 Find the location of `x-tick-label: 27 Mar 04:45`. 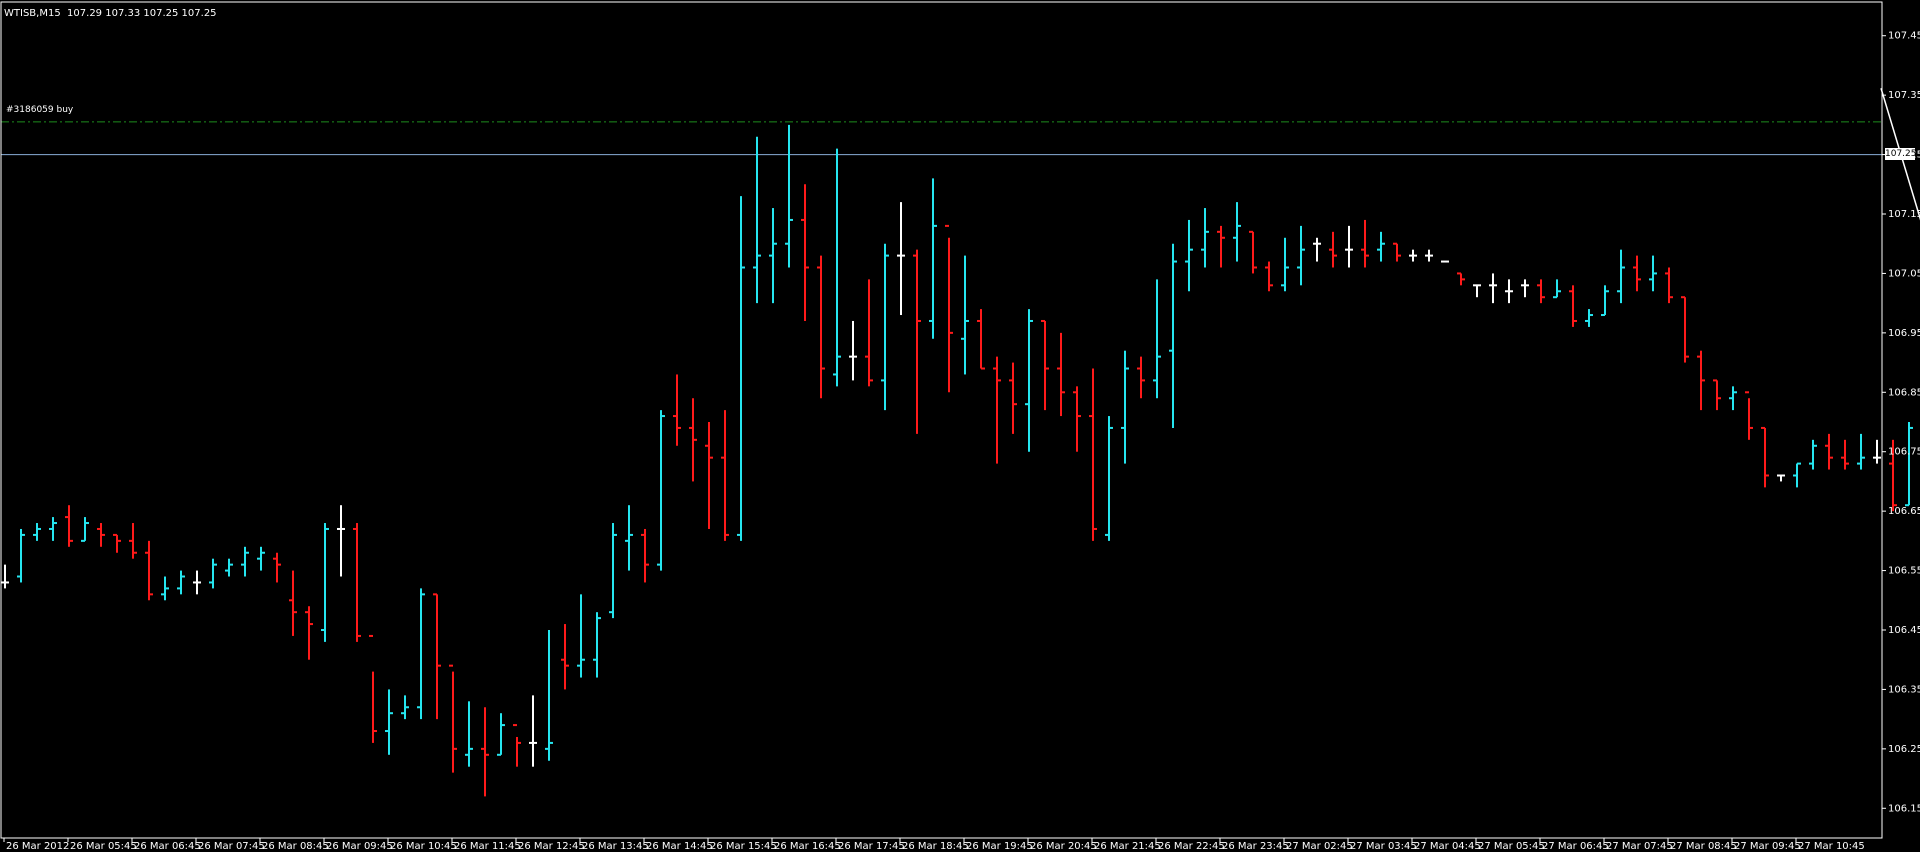

x-tick-label: 27 Mar 04:45 is located at coordinates (1447, 846).